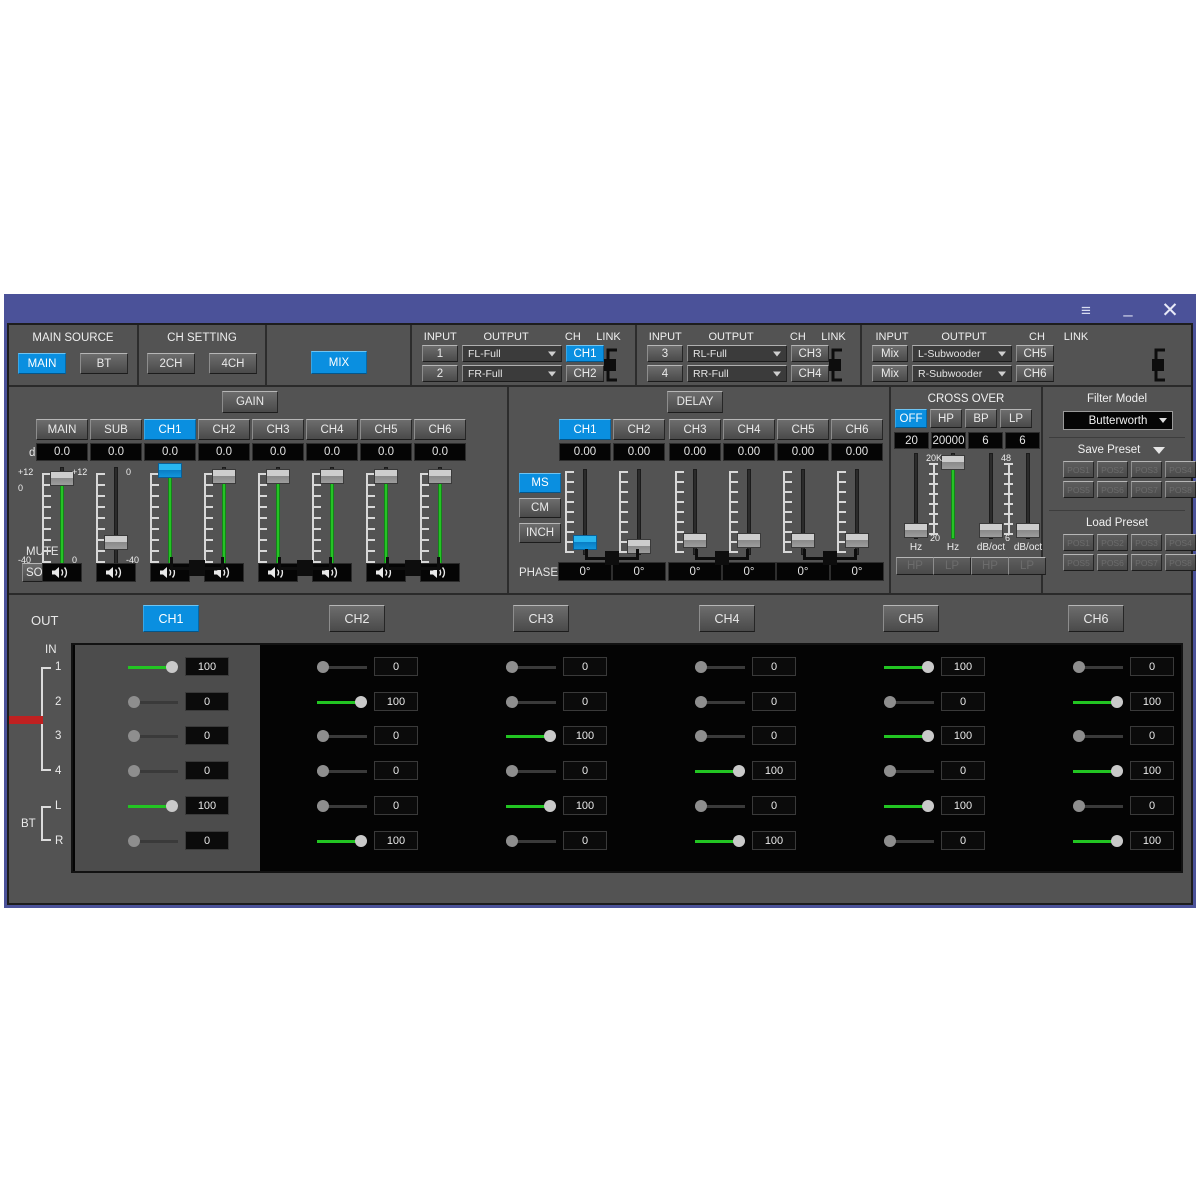 This screenshot has width=1200, height=1200. What do you see at coordinates (1146, 469) in the screenshot?
I see `save-preset-pos3-button: POS3` at bounding box center [1146, 469].